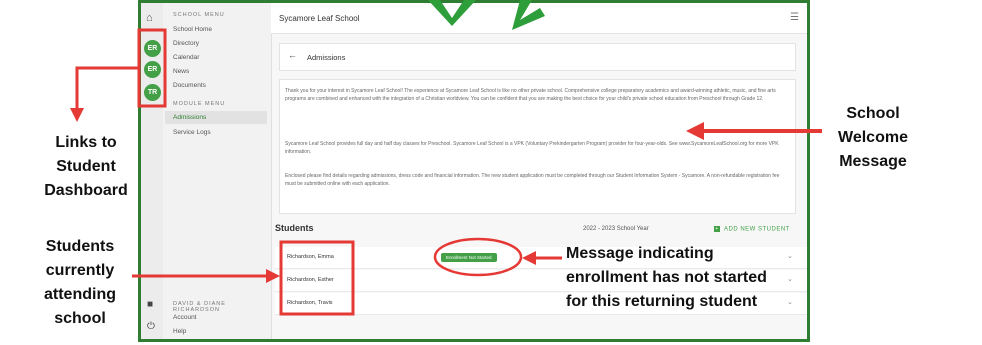 The width and height of the screenshot is (982, 345). I want to click on annotation-line: Links to, so click(86, 142).